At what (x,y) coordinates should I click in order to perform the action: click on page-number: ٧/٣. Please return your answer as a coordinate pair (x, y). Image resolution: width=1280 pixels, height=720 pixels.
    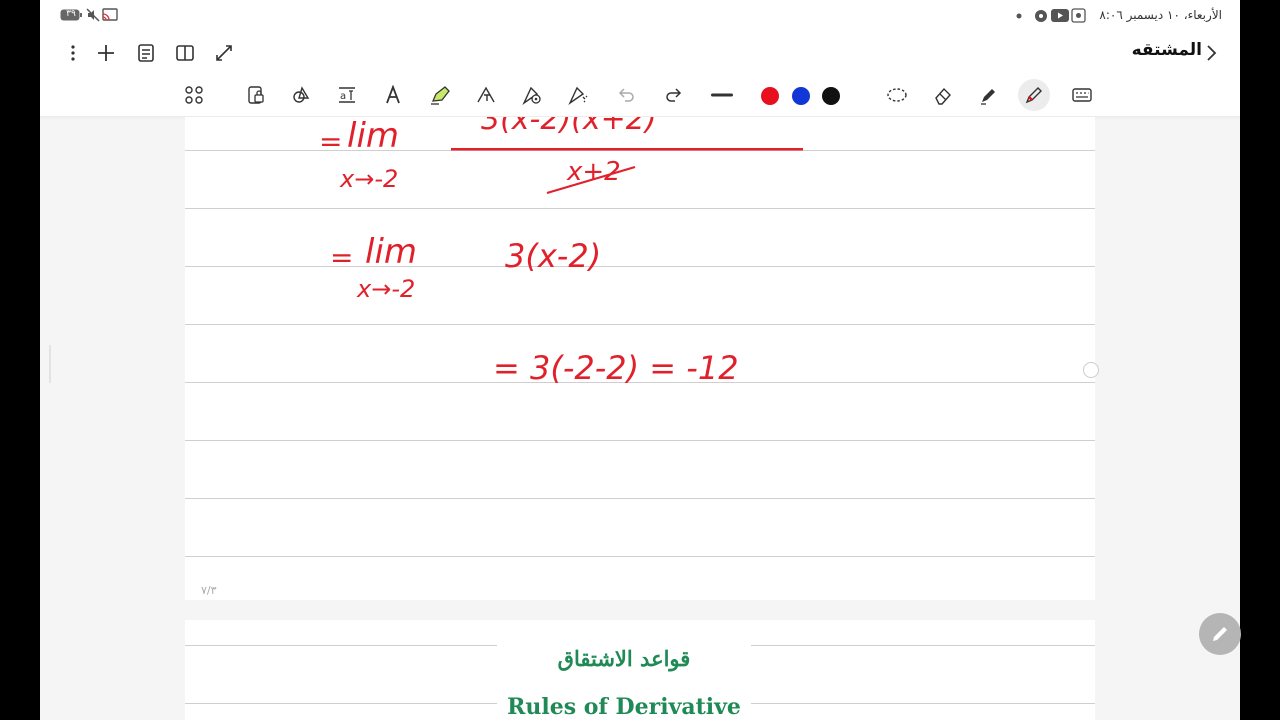
    Looking at the image, I should click on (209, 590).